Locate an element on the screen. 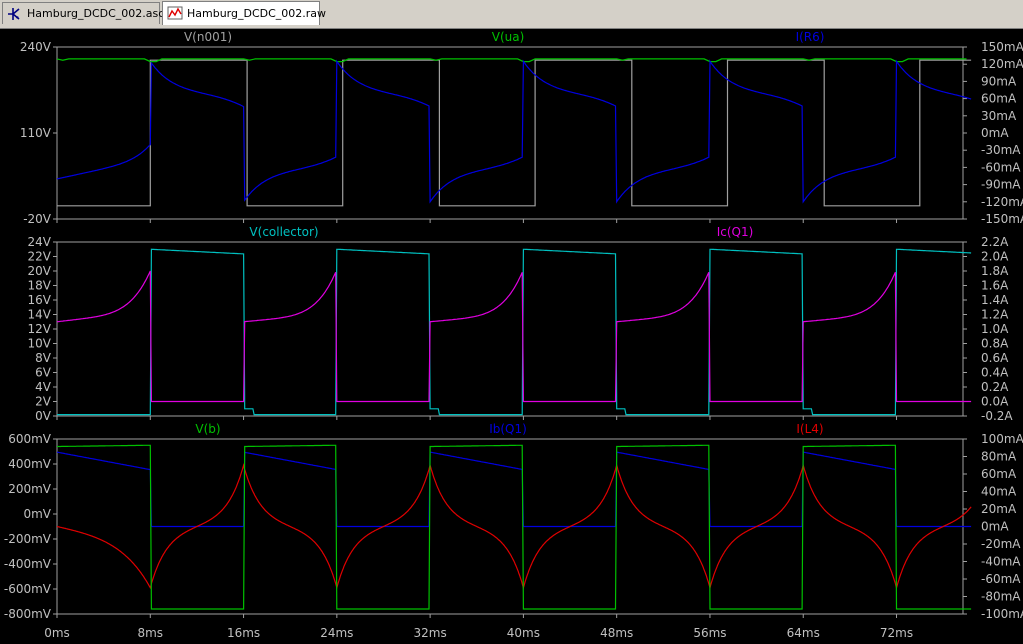  y-tick-label: 4V is located at coordinates (43, 387).